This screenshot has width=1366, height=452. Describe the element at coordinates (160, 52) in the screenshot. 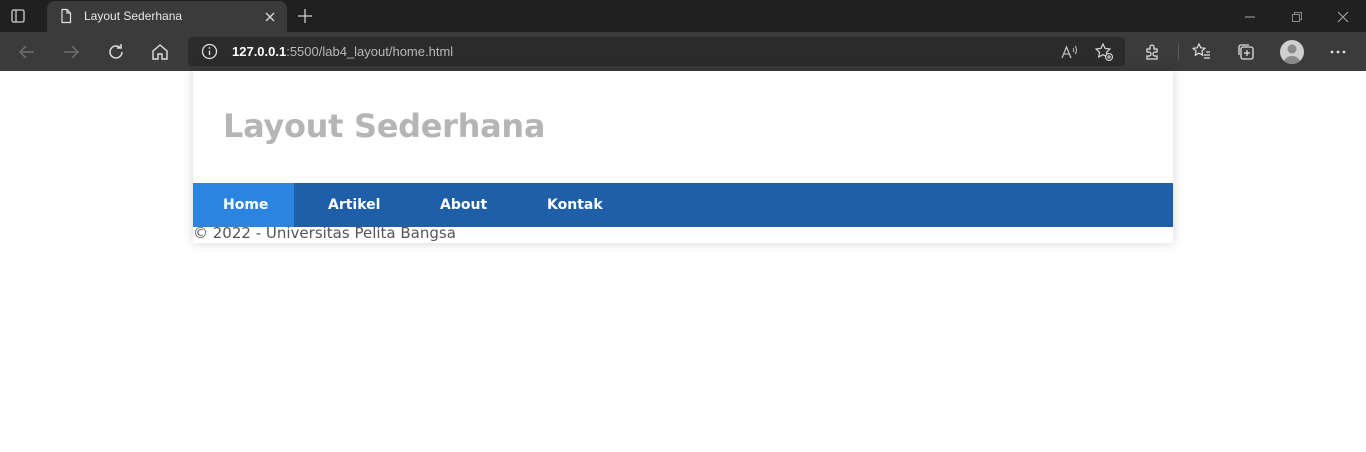

I see `home-icon` at that location.